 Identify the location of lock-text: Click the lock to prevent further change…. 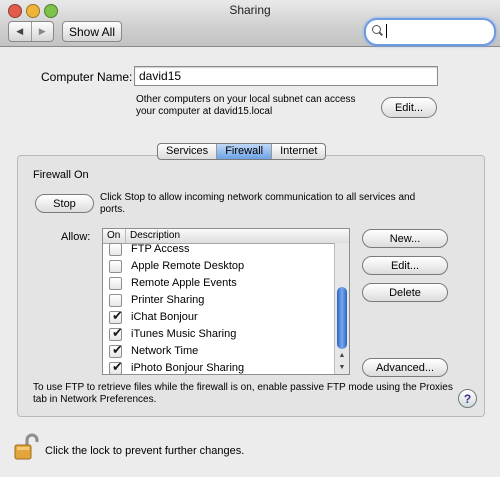
(145, 451).